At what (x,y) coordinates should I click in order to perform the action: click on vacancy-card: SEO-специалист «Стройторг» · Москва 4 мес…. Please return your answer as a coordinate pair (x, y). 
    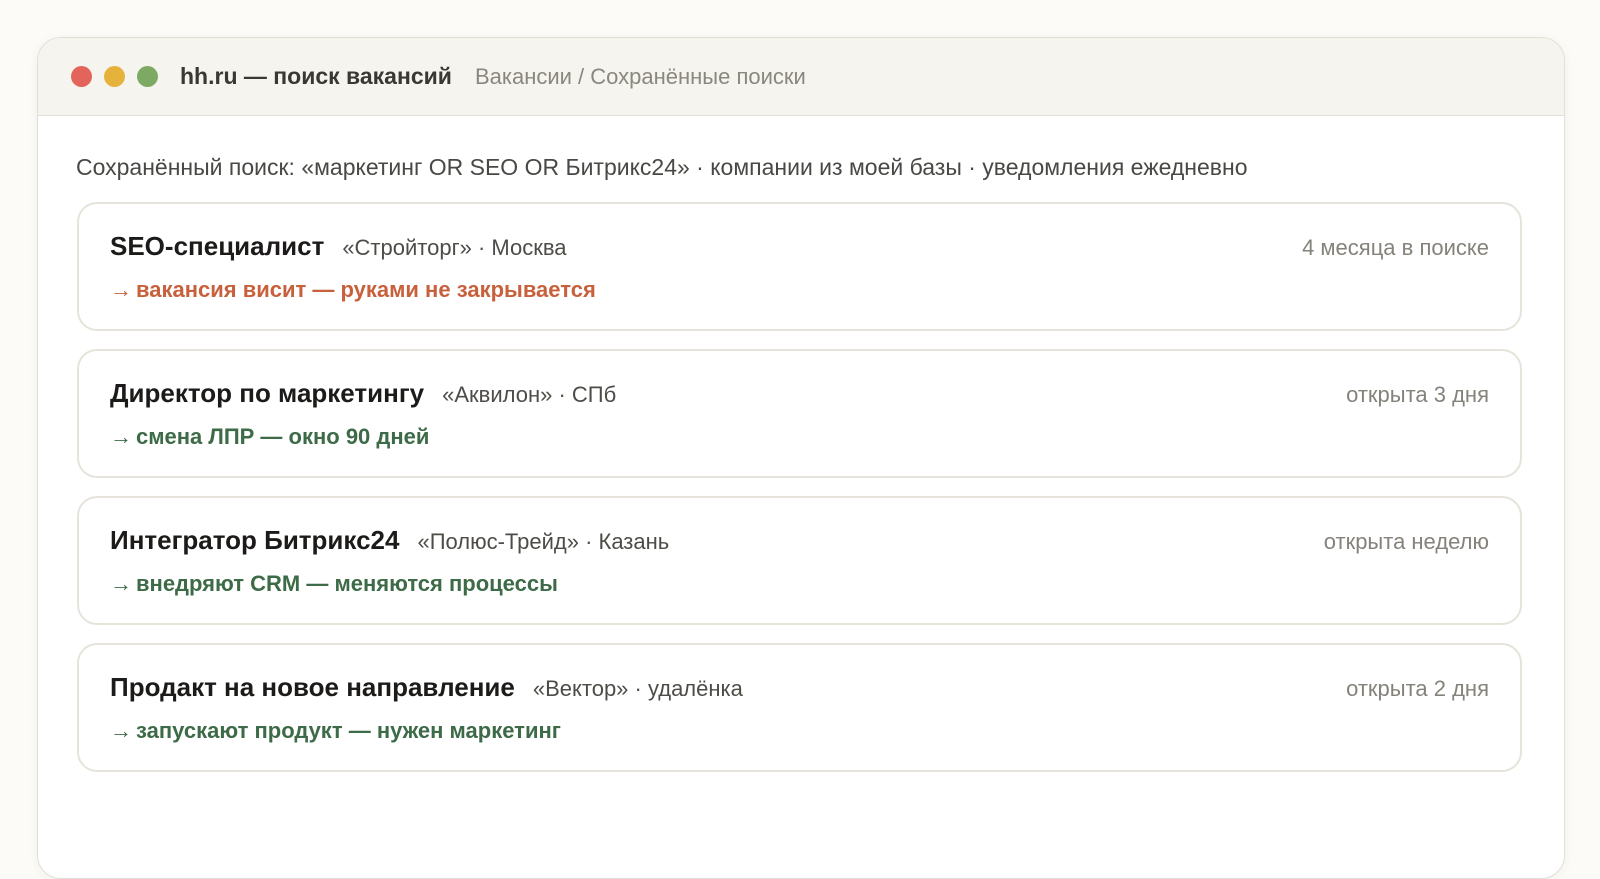
    Looking at the image, I should click on (799, 266).